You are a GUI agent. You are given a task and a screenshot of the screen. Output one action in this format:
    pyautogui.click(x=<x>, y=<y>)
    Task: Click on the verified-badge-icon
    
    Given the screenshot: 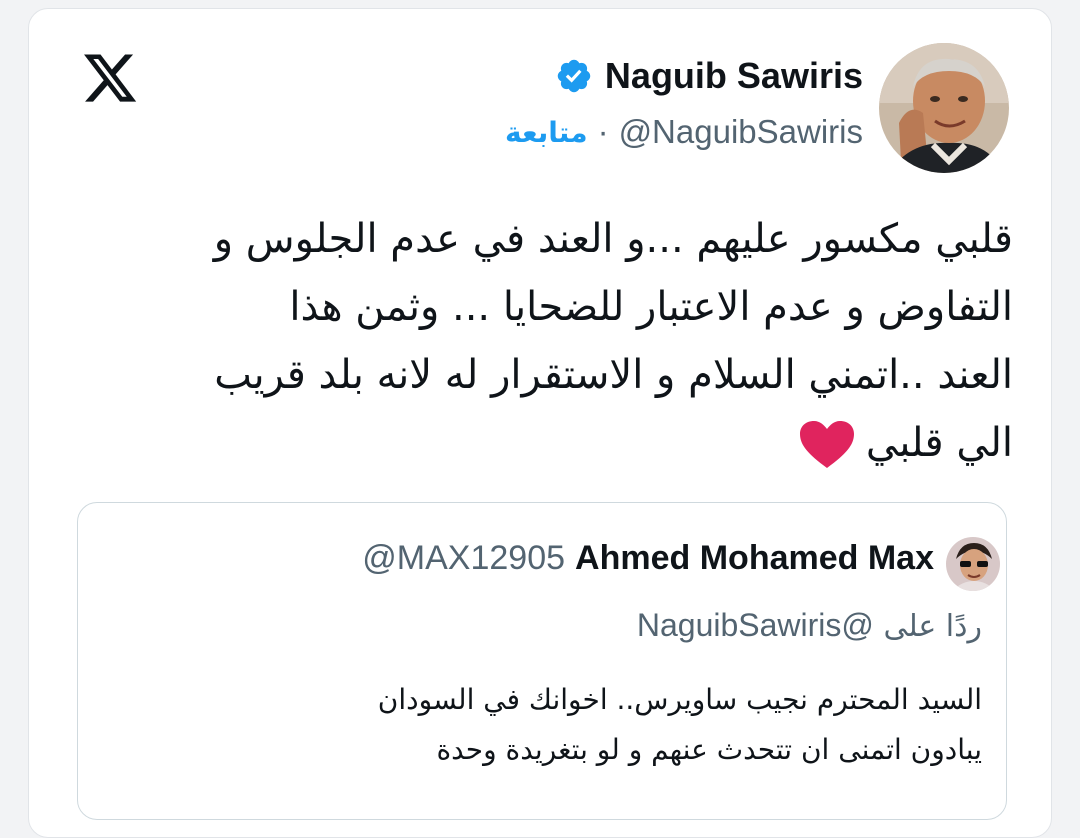 What is the action you would take?
    pyautogui.click(x=574, y=76)
    